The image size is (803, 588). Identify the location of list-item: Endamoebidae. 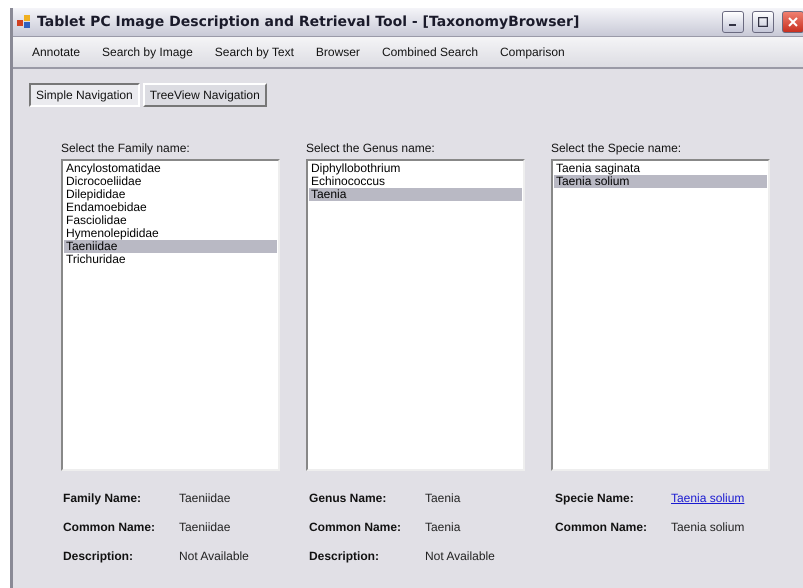
(170, 207).